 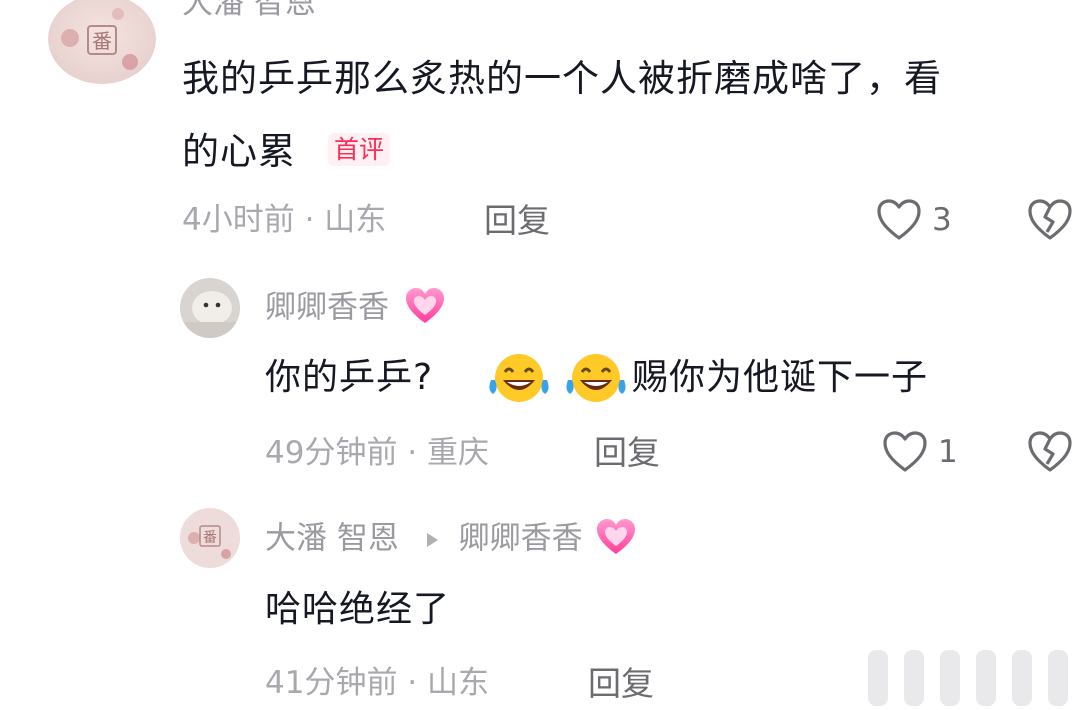 I want to click on like-count: 1, so click(x=948, y=452).